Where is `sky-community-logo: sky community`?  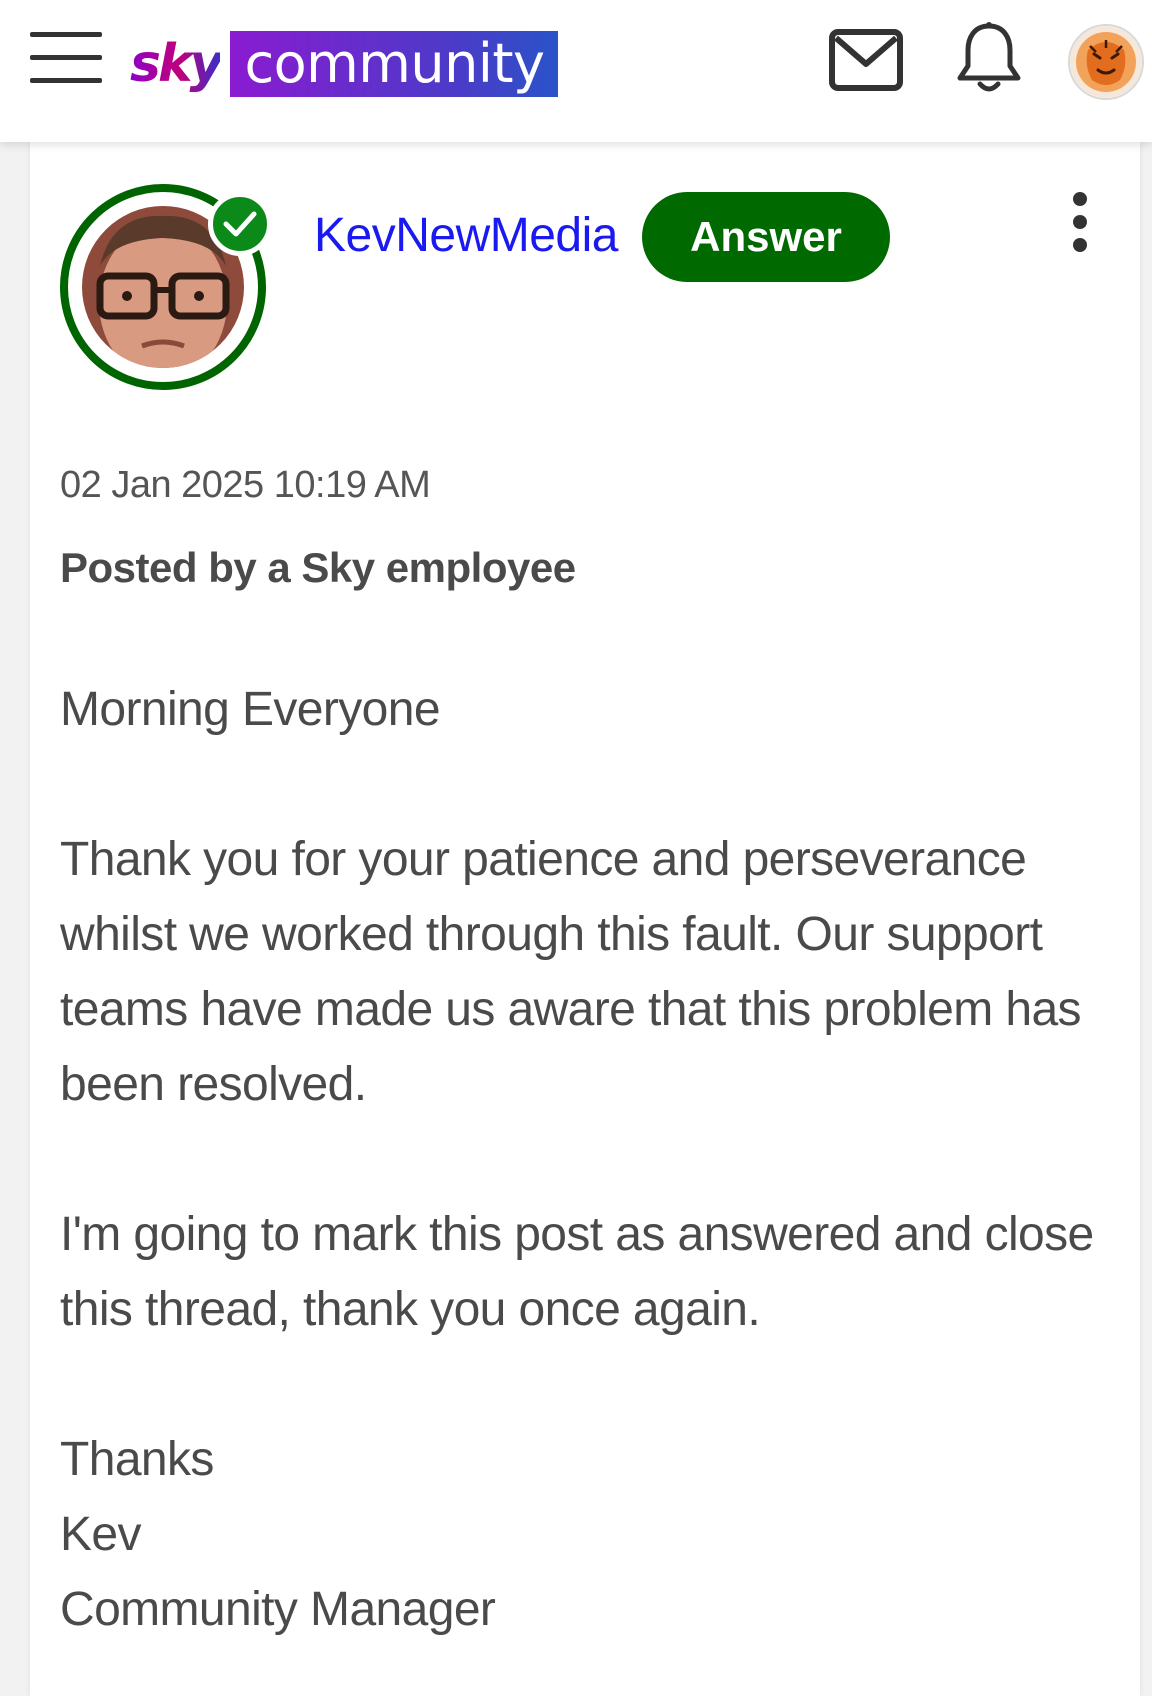
sky-community-logo: sky community is located at coordinates (344, 64).